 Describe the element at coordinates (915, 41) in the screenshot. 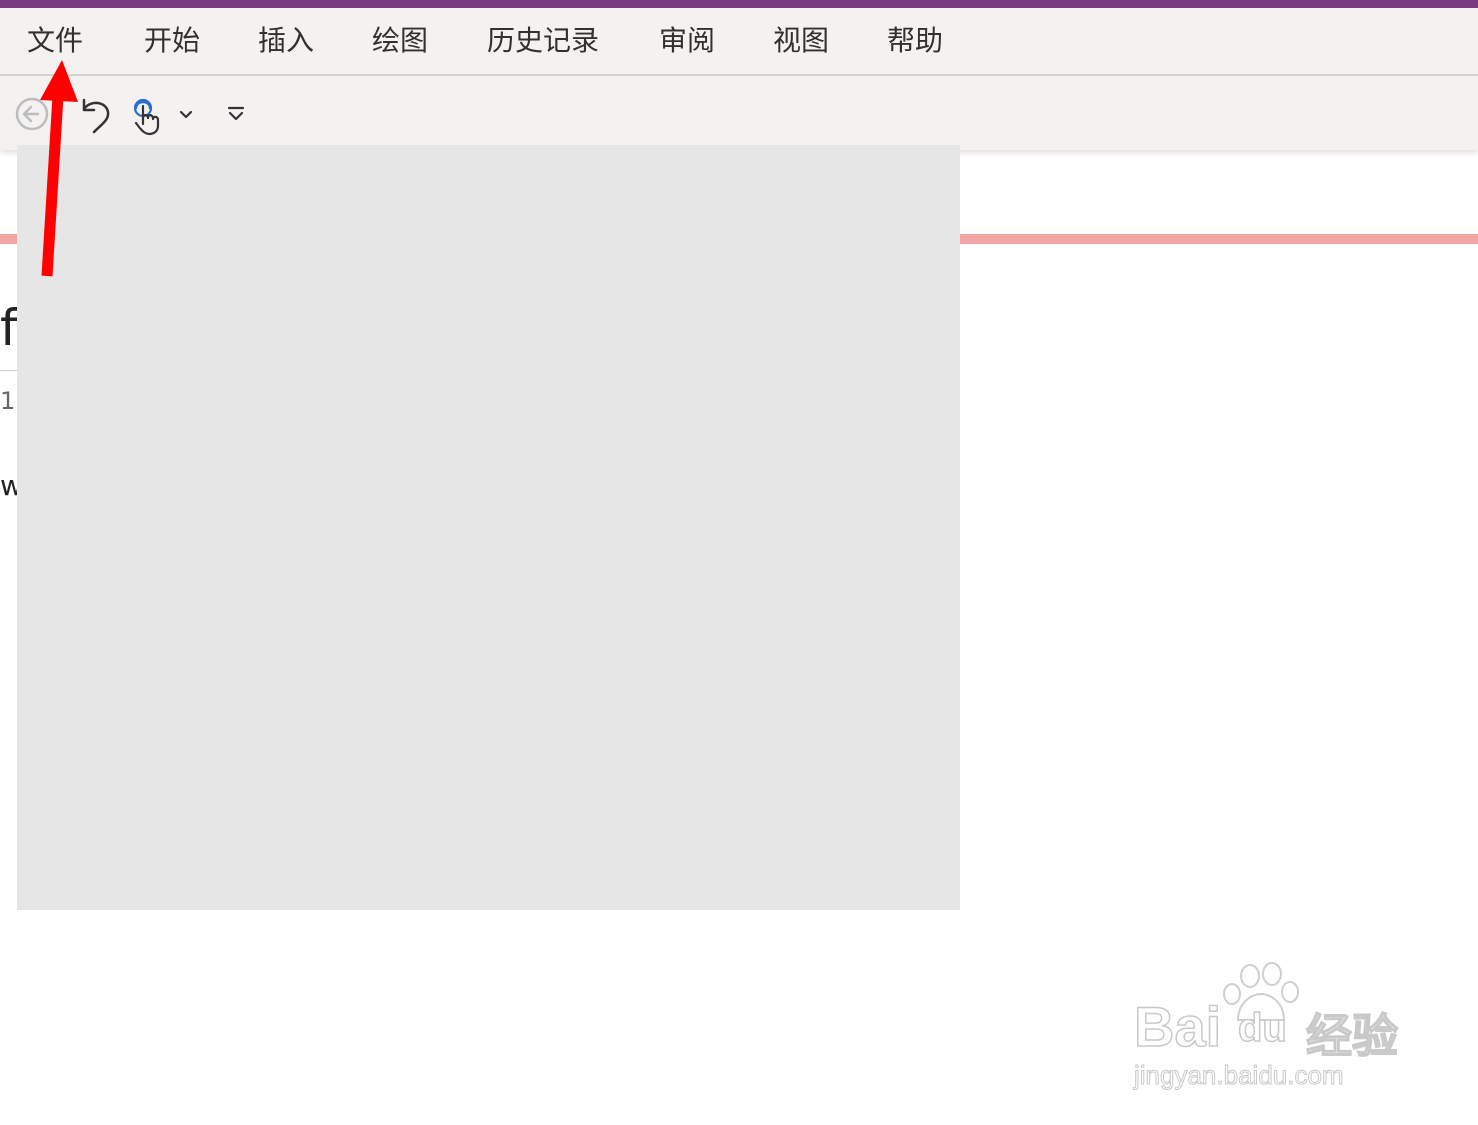

I see `tab-help: 帮助` at that location.